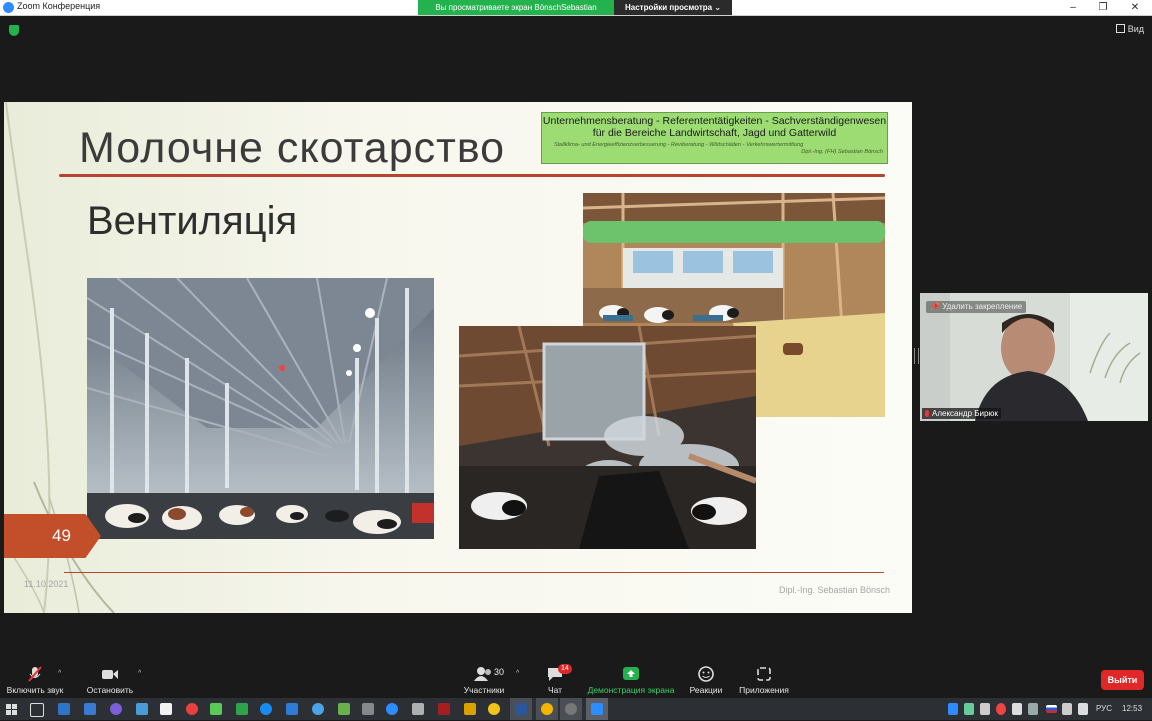  I want to click on video-camera-icon, so click(110, 674).